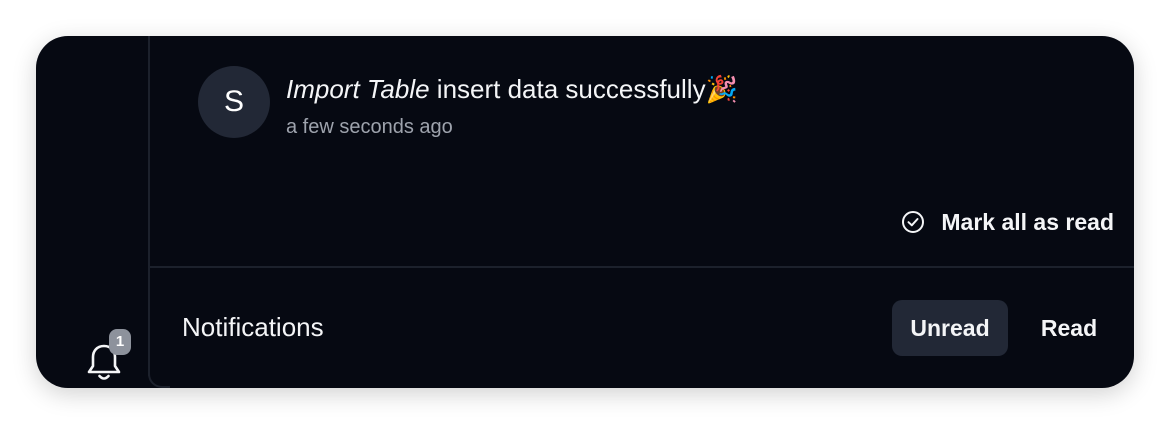 The width and height of the screenshot is (1170, 424). I want to click on party-popper-icon: 🎉, so click(721, 89).